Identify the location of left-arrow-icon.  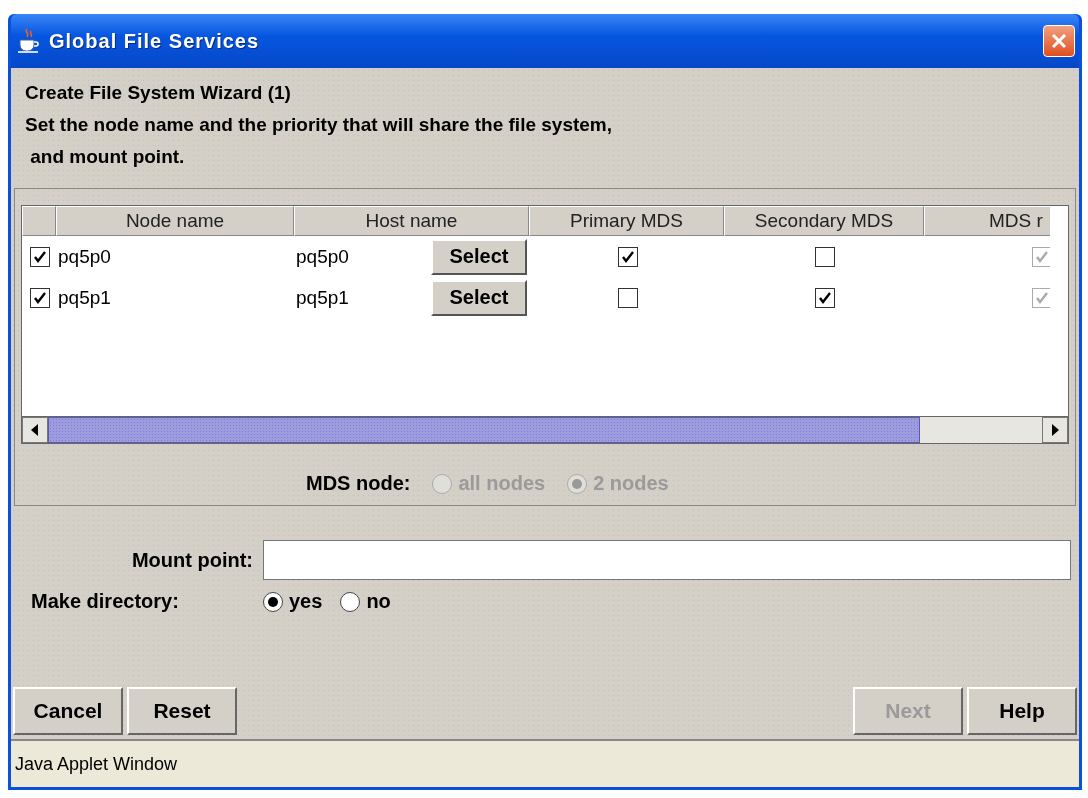
(35, 430).